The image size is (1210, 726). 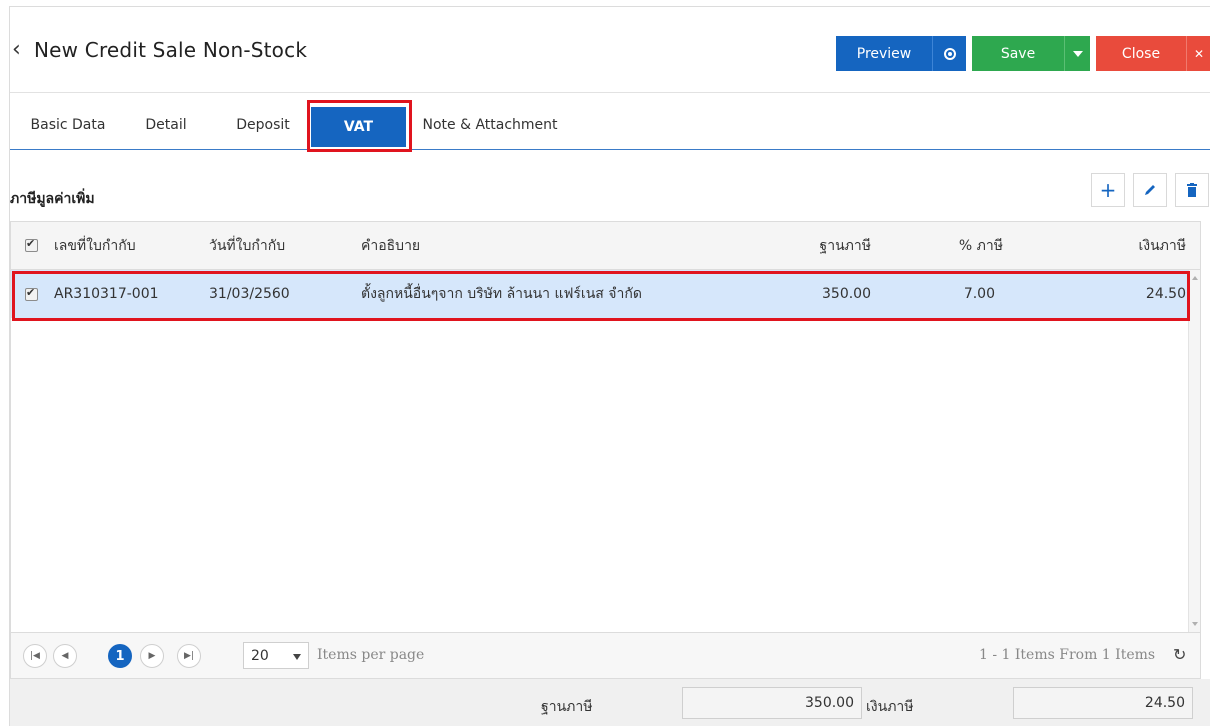 I want to click on col-invoice-date: วันที่ใบกำกับ, so click(x=247, y=245).